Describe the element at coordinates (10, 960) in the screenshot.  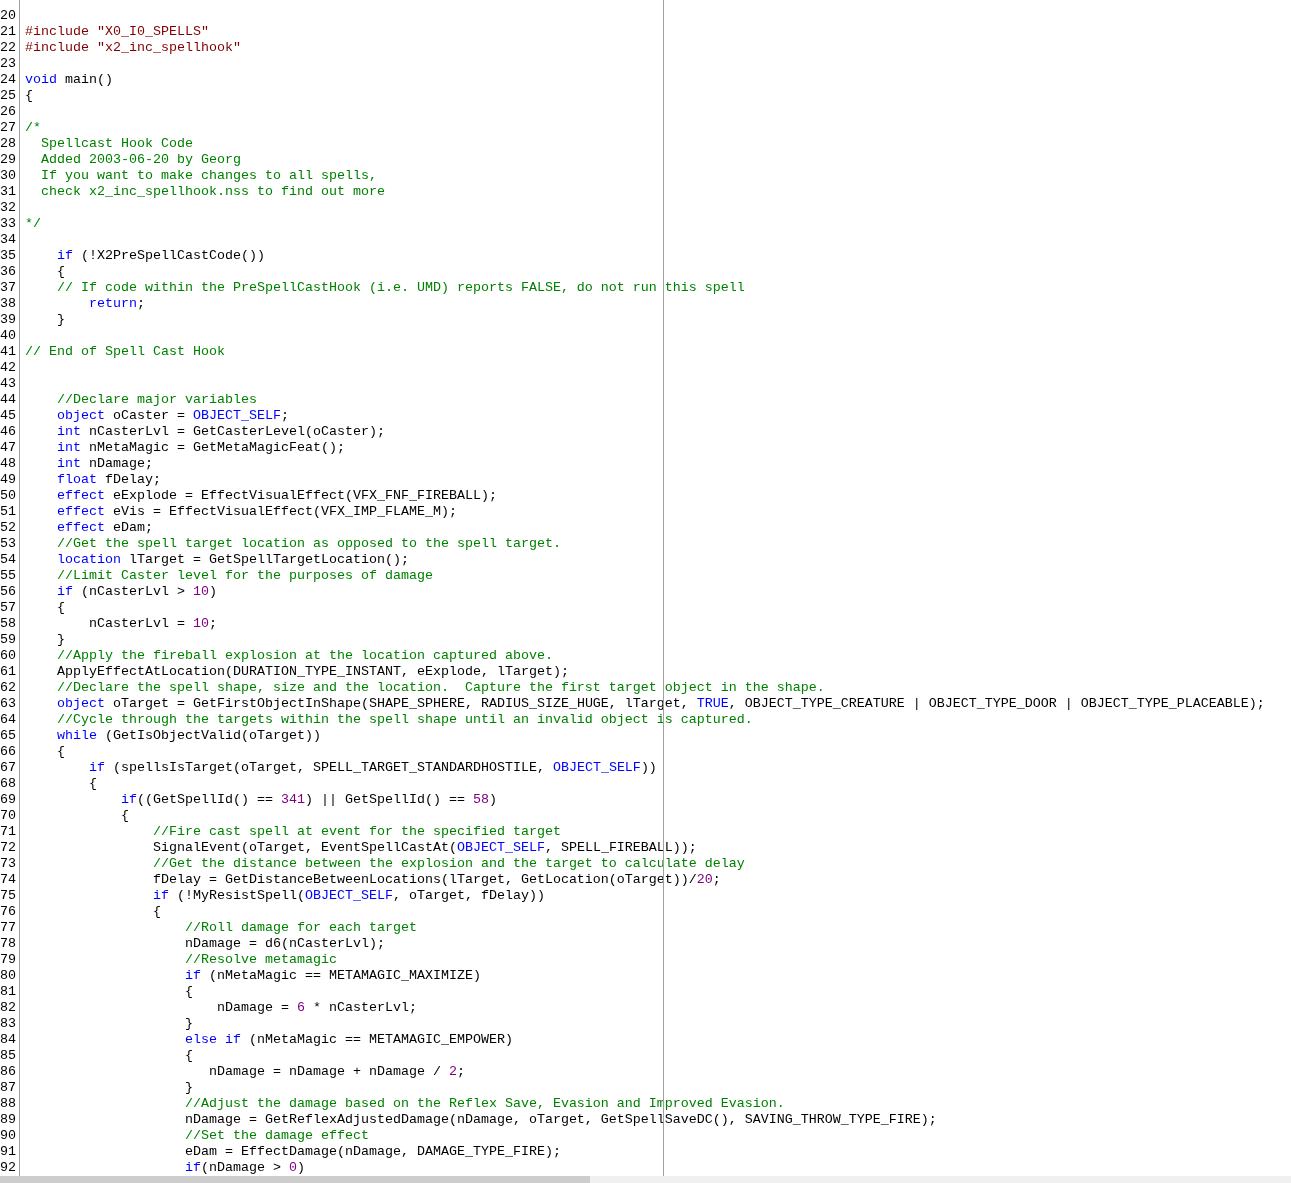
I see `line-number: 79` at that location.